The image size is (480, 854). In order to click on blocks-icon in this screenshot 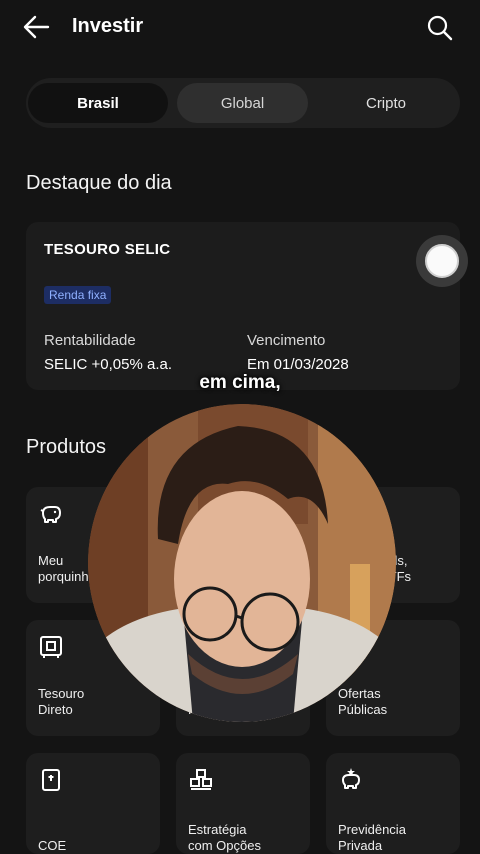, I will do `click(201, 779)`.